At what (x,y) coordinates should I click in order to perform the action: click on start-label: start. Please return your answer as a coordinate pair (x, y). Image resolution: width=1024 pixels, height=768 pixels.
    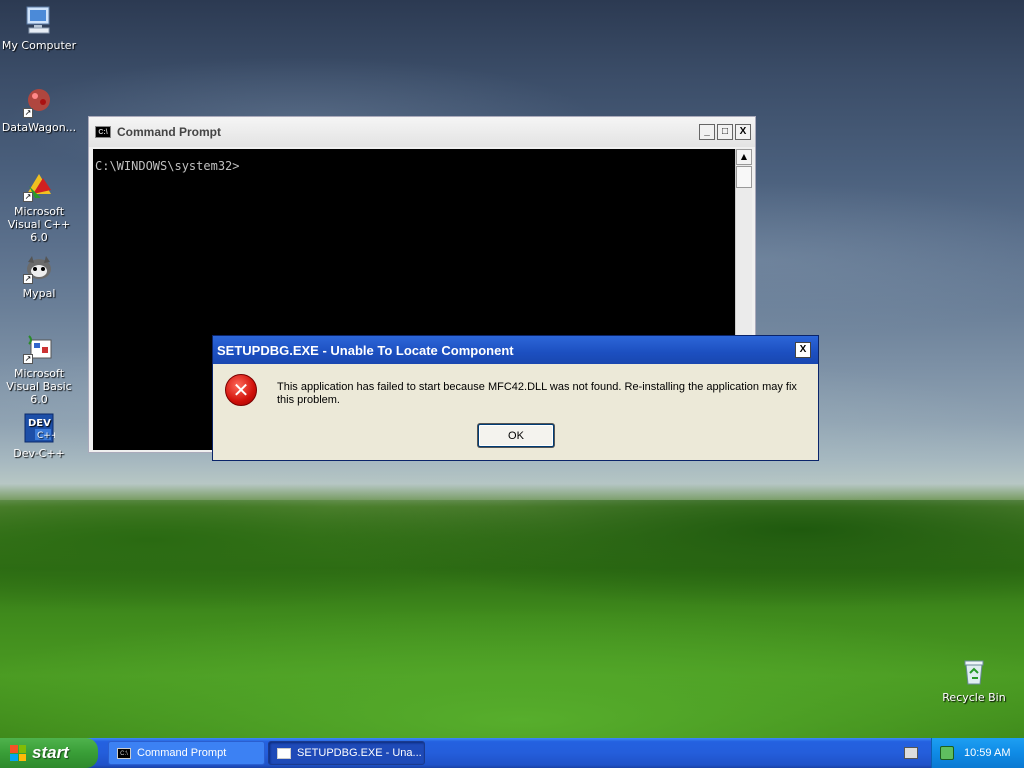
    Looking at the image, I should click on (50, 752).